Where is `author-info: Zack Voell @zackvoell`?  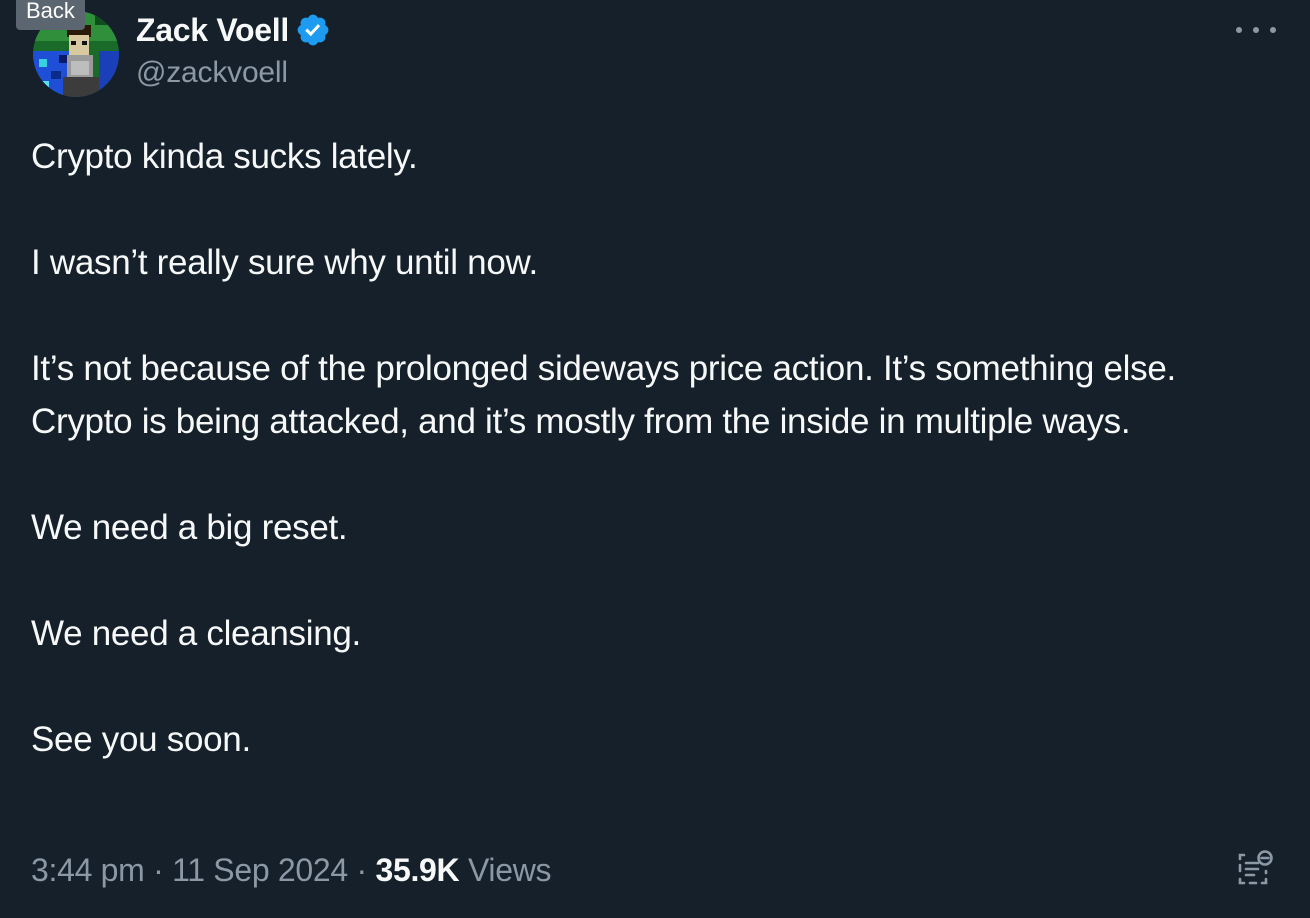
author-info: Zack Voell @zackvoell is located at coordinates (233, 50).